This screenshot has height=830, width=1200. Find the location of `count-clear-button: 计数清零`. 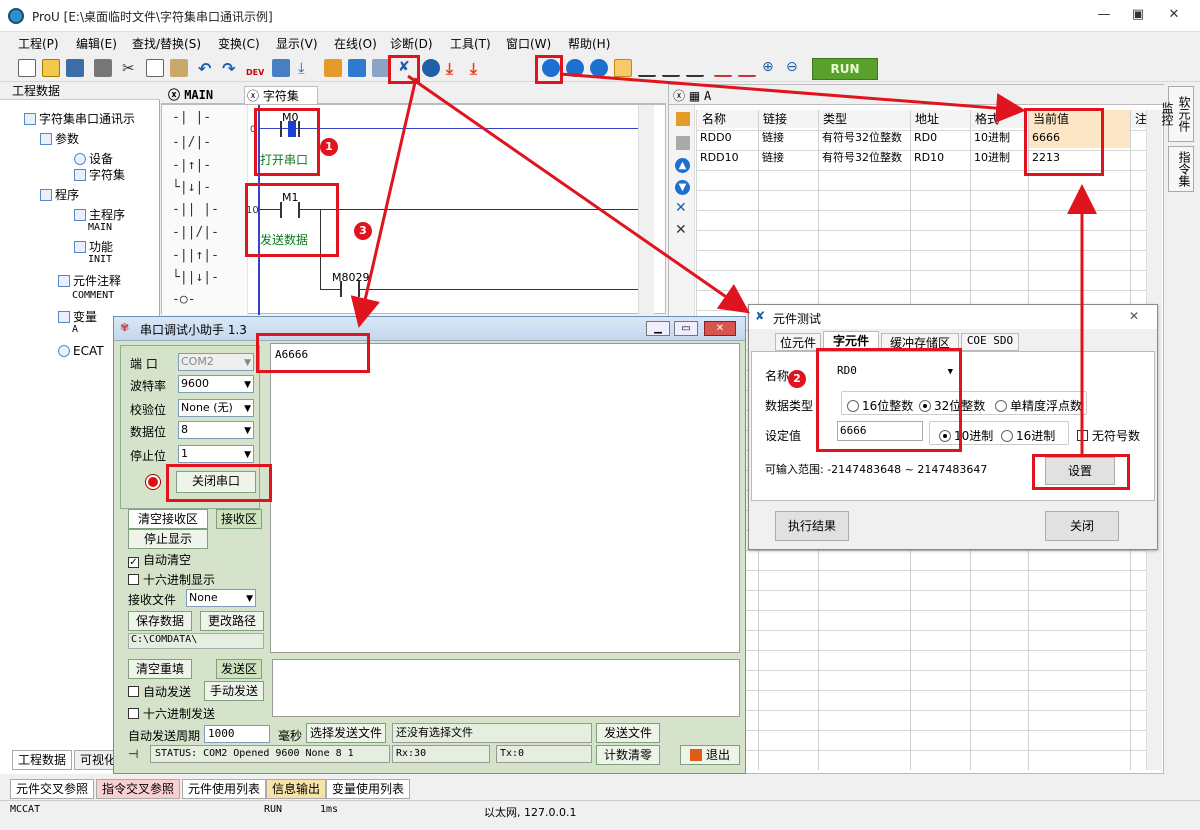

count-clear-button: 计数清零 is located at coordinates (628, 755).